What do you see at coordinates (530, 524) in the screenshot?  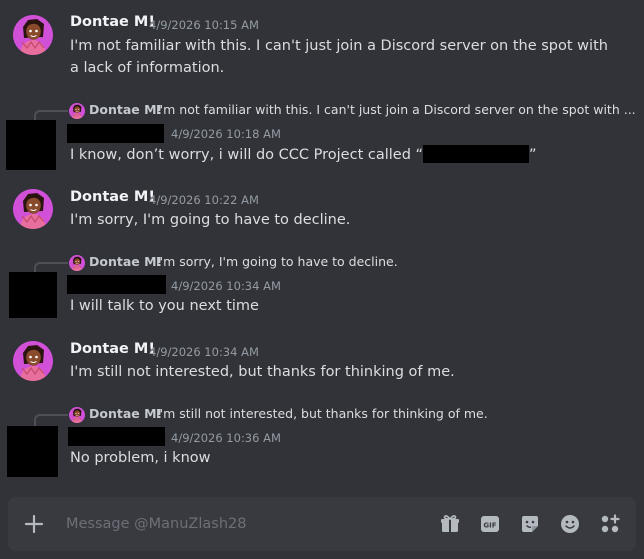 I see `sticker-icon` at bounding box center [530, 524].